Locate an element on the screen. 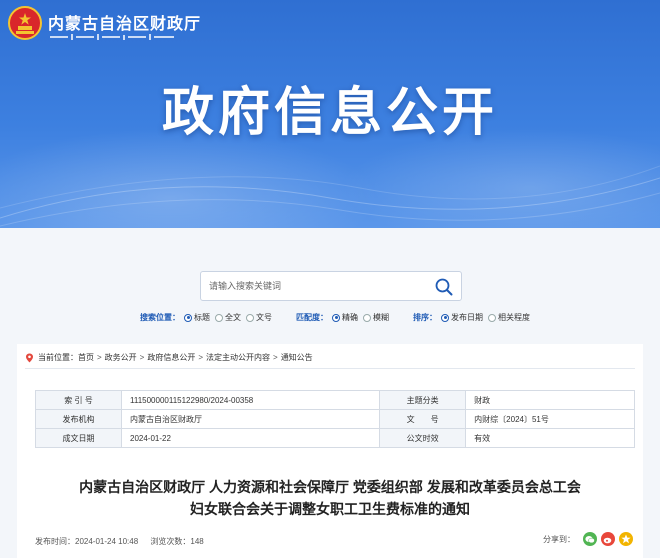  meta-value: 11150000011512298​0/2024-00358 is located at coordinates (250, 400).